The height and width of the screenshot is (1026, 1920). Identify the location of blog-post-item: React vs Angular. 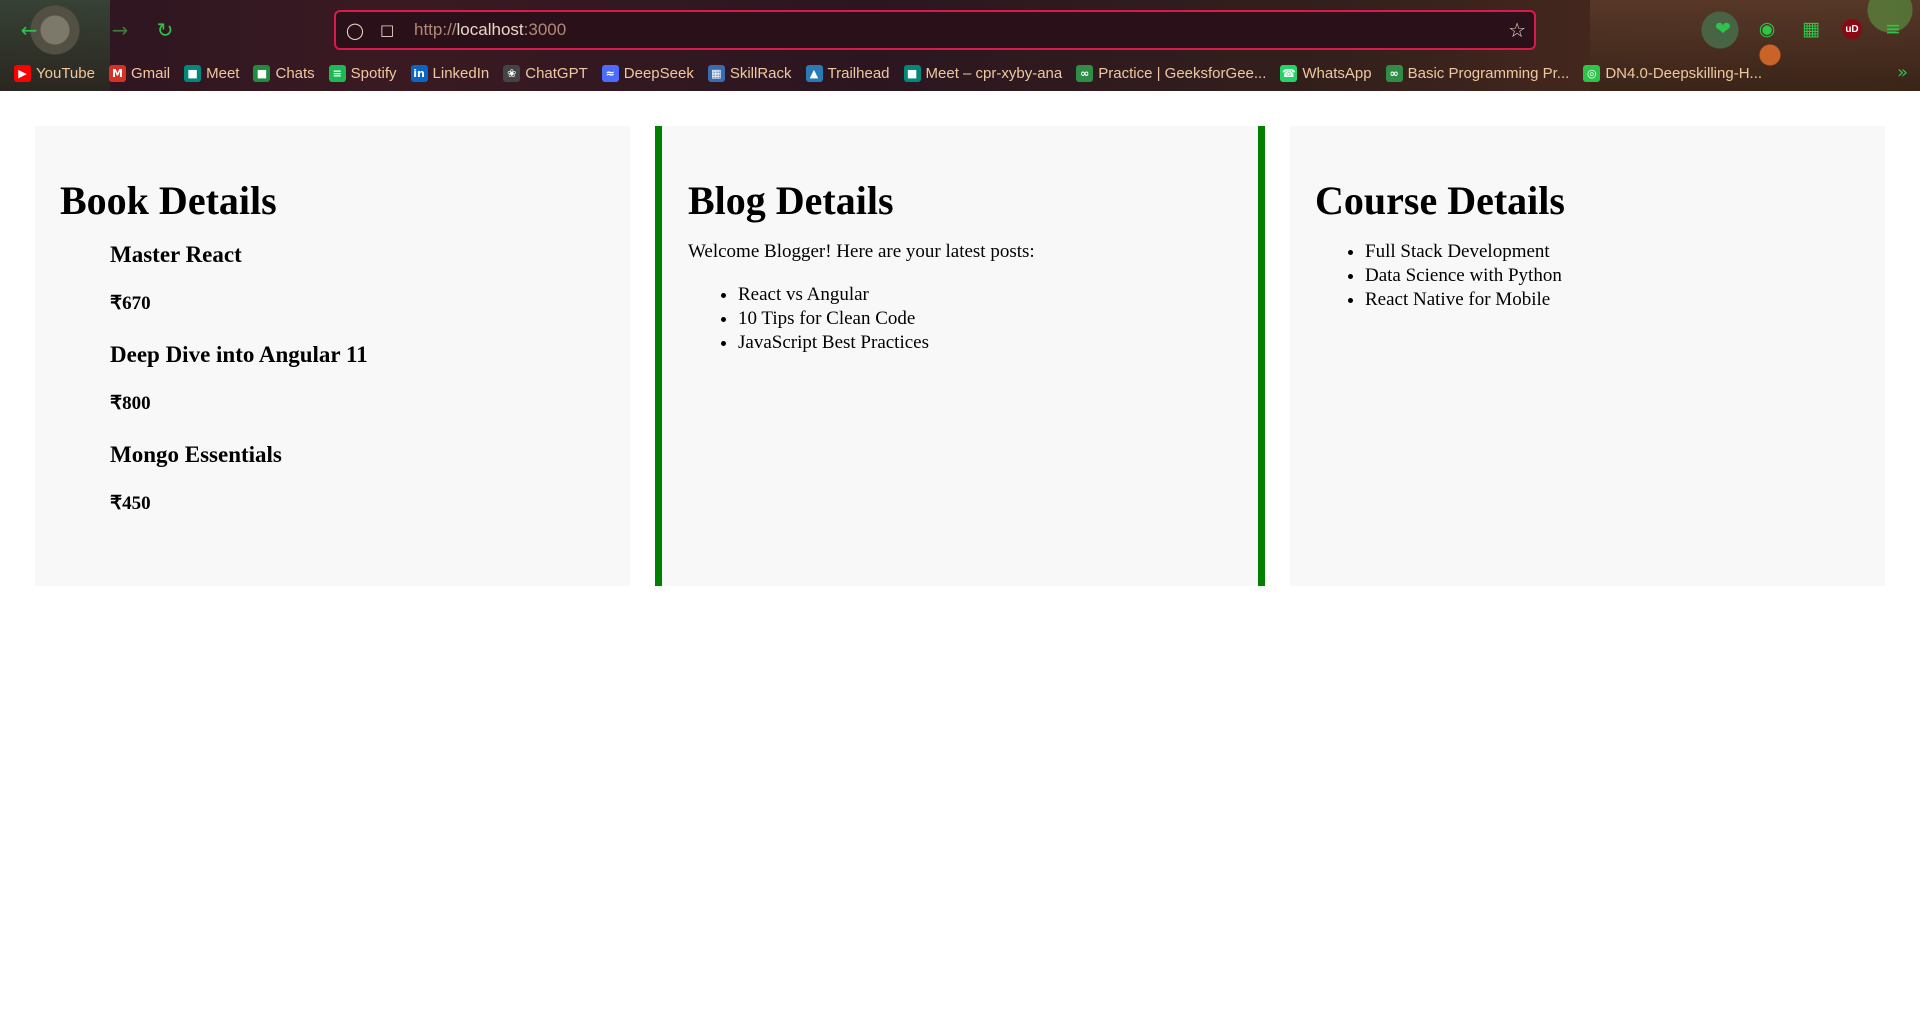
(985, 295).